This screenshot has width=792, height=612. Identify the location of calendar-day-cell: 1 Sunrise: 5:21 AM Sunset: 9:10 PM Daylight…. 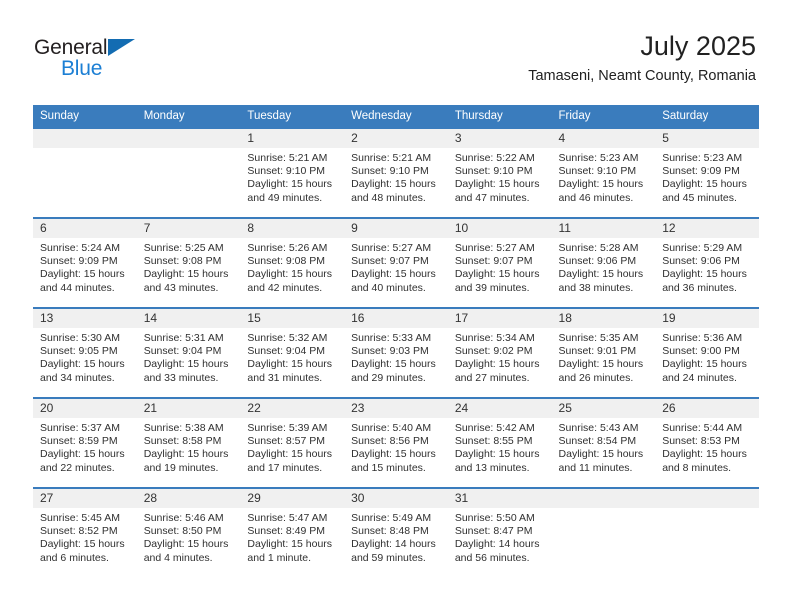
(292, 173).